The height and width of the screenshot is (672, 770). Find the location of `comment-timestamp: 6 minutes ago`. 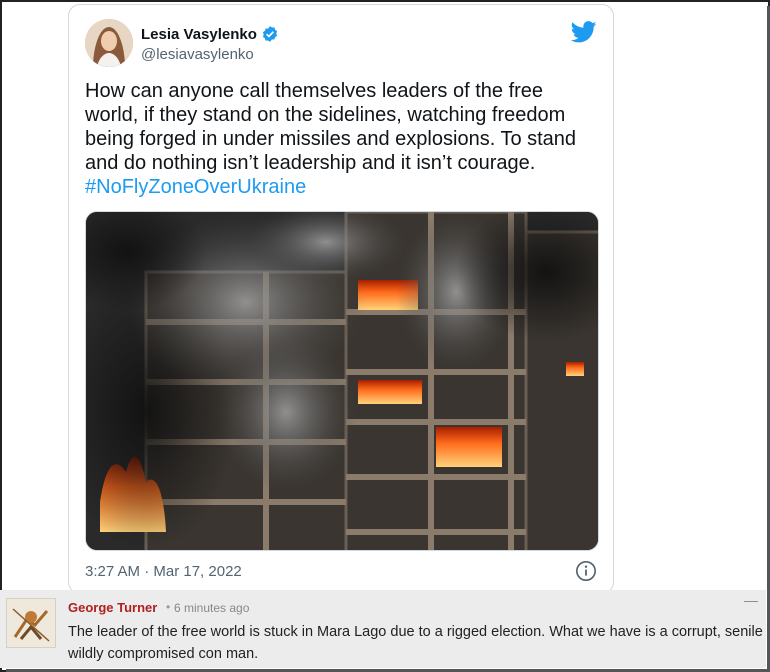

comment-timestamp: 6 minutes ago is located at coordinates (211, 608).